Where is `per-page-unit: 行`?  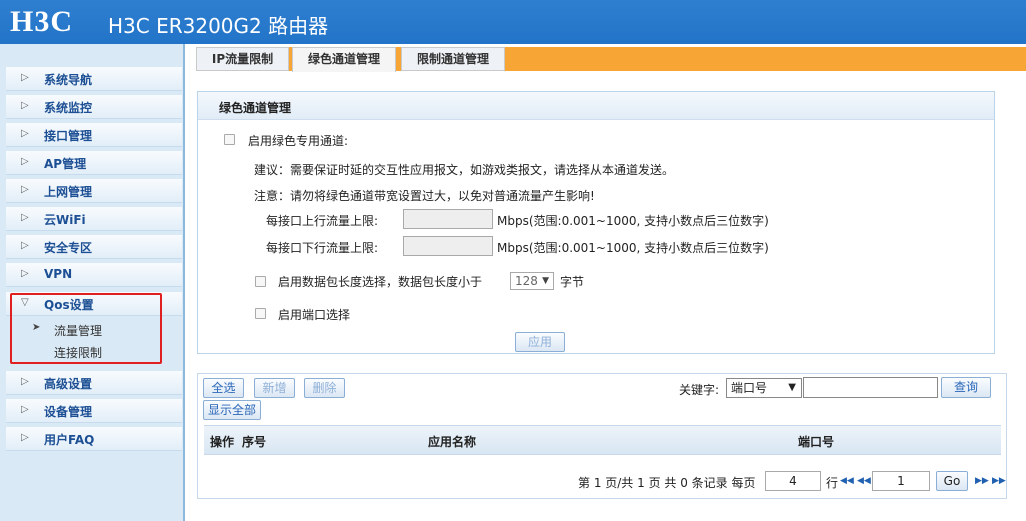
per-page-unit: 行 is located at coordinates (832, 483).